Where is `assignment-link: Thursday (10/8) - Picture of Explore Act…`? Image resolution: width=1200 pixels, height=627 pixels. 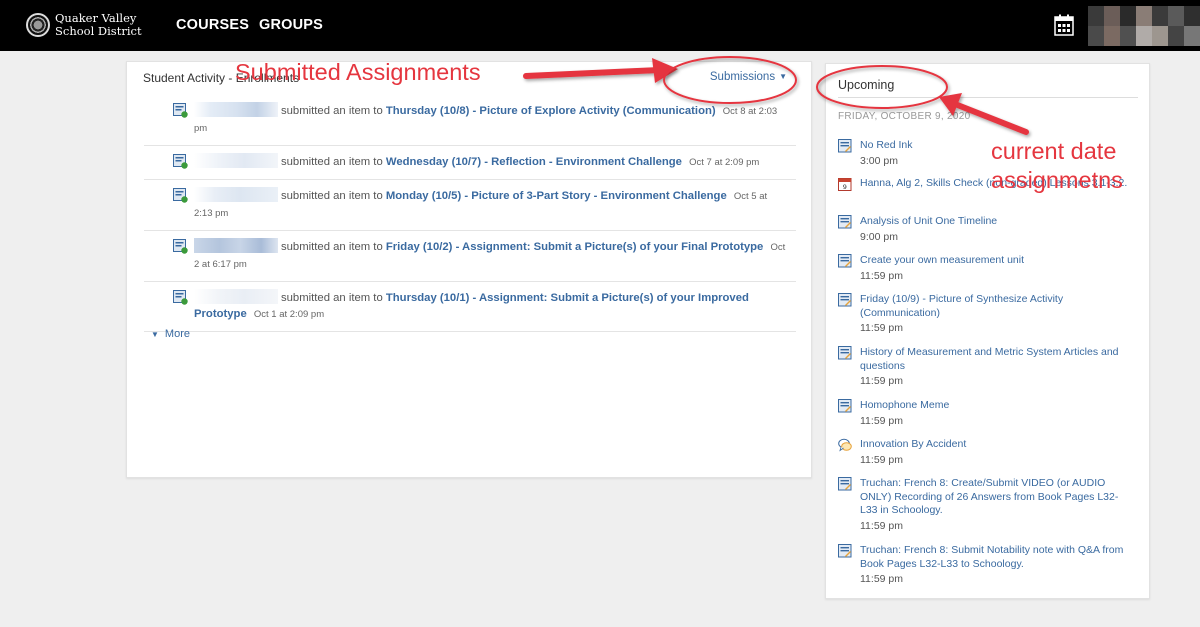 assignment-link: Thursday (10/8) - Picture of Explore Act… is located at coordinates (551, 111).